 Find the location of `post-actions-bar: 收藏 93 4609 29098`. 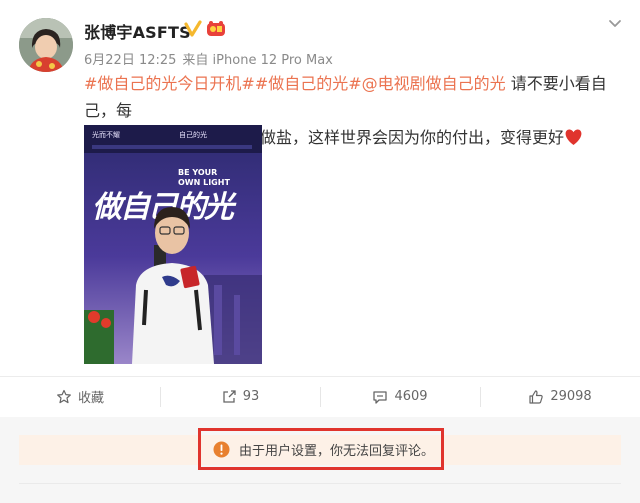

post-actions-bar: 收藏 93 4609 29098 is located at coordinates (320, 396).